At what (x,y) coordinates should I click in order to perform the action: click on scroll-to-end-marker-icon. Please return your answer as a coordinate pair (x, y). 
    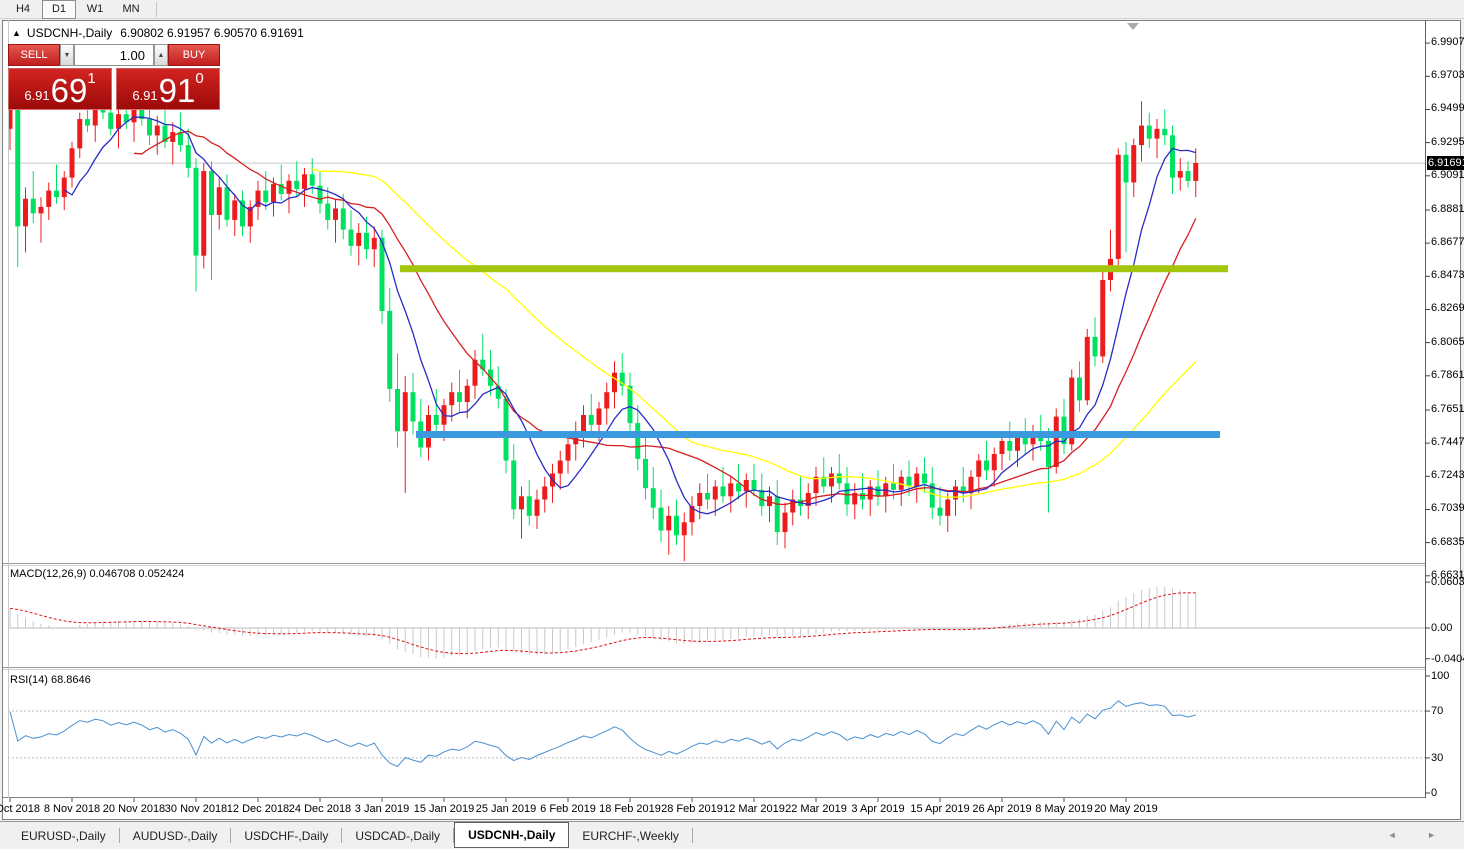
    Looking at the image, I should click on (1133, 26).